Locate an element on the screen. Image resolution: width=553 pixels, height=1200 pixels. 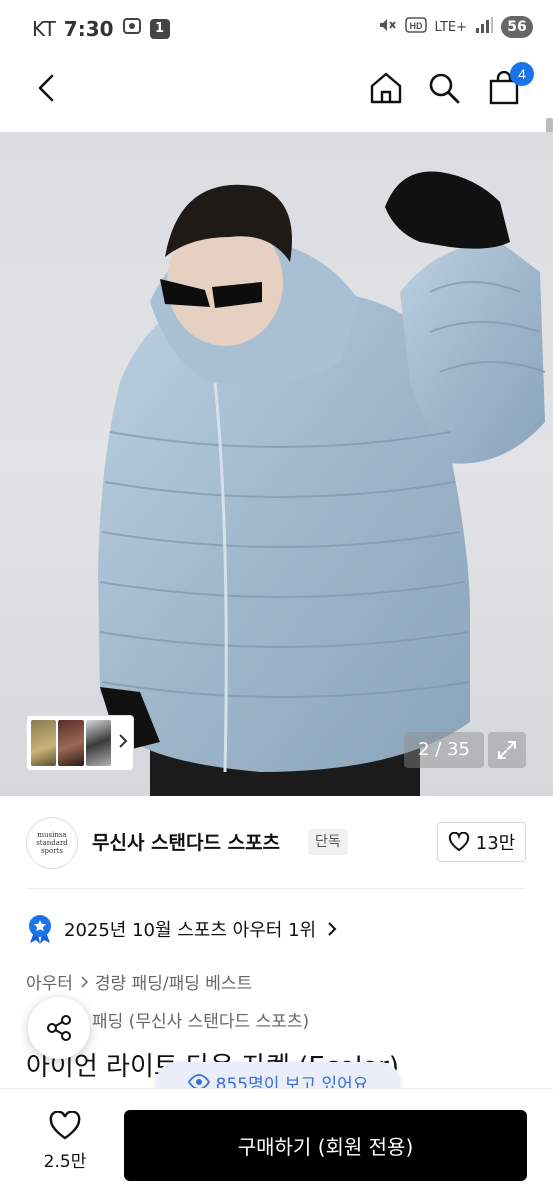
search-button is located at coordinates (444, 88).